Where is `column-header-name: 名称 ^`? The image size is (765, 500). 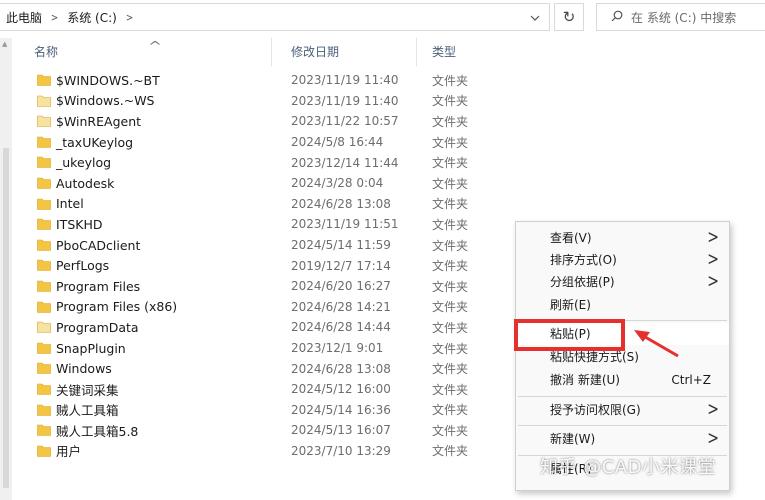 column-header-name: 名称 ^ is located at coordinates (146, 52).